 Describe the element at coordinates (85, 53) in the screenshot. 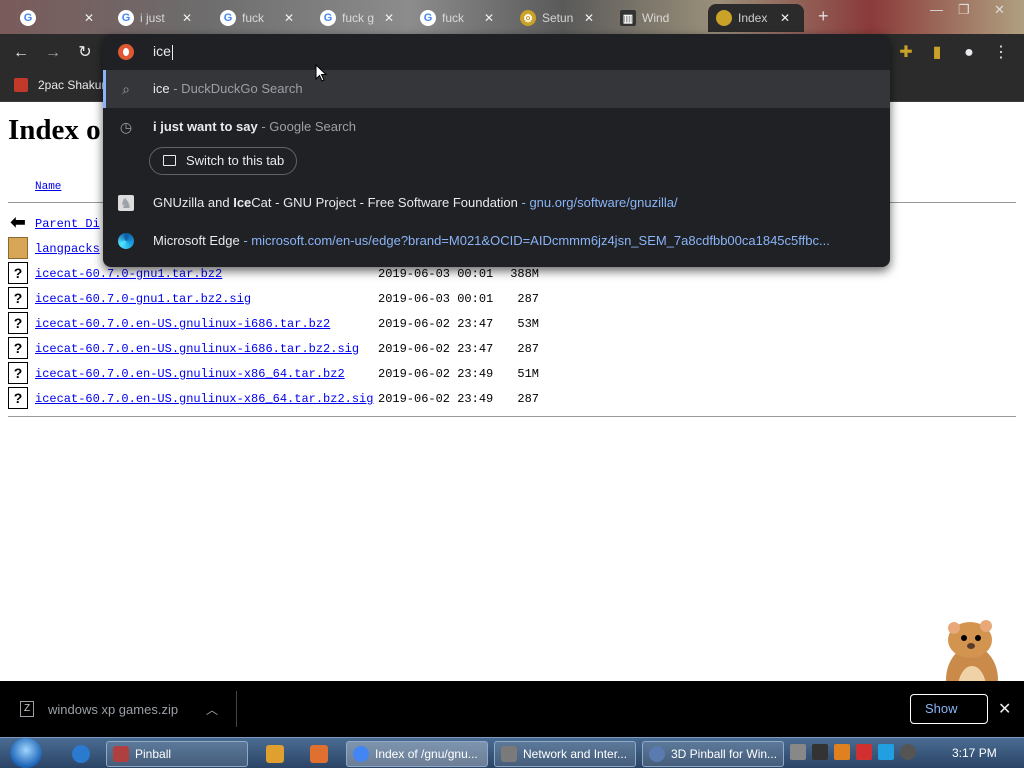

I see `reload-icon: ↻` at that location.